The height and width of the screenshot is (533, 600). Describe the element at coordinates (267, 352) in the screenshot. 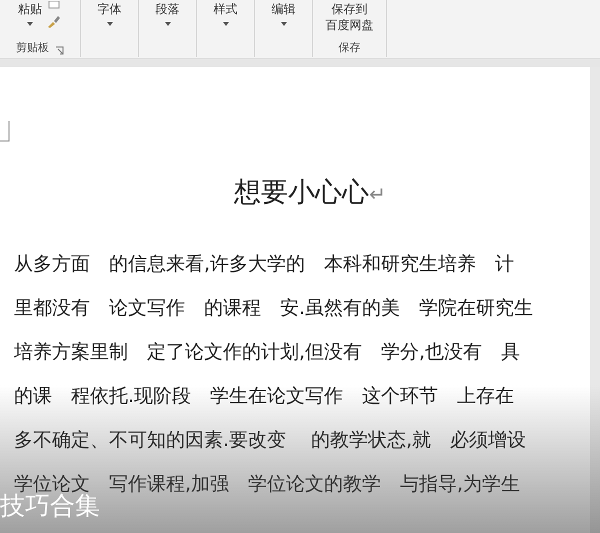

I see `body-text-line: 培养方案里制 定了论文作的计划,但没有 学分,也没有 具` at that location.